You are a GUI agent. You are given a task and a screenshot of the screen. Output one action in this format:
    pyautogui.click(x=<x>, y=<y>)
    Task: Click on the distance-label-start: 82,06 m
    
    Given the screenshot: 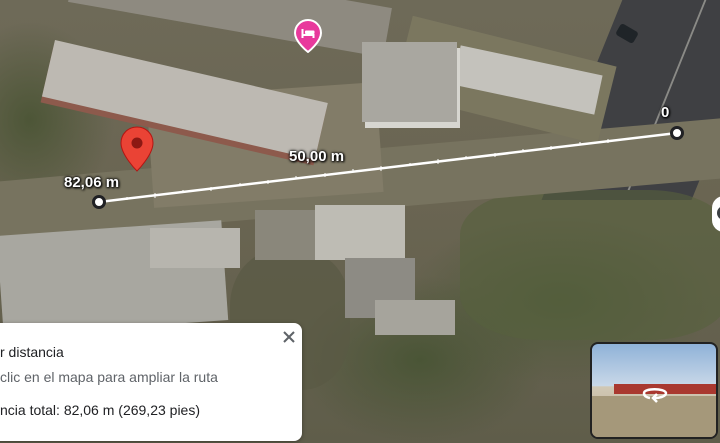 What is the action you would take?
    pyautogui.click(x=92, y=182)
    